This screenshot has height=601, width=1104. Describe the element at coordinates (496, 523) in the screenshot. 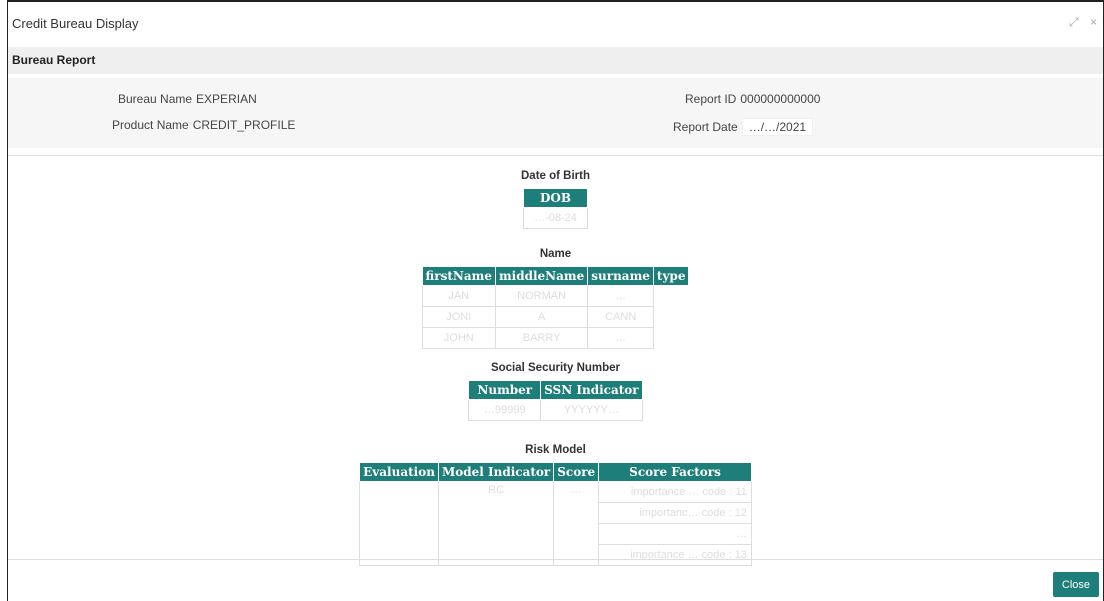

I see `cell: RC` at that location.